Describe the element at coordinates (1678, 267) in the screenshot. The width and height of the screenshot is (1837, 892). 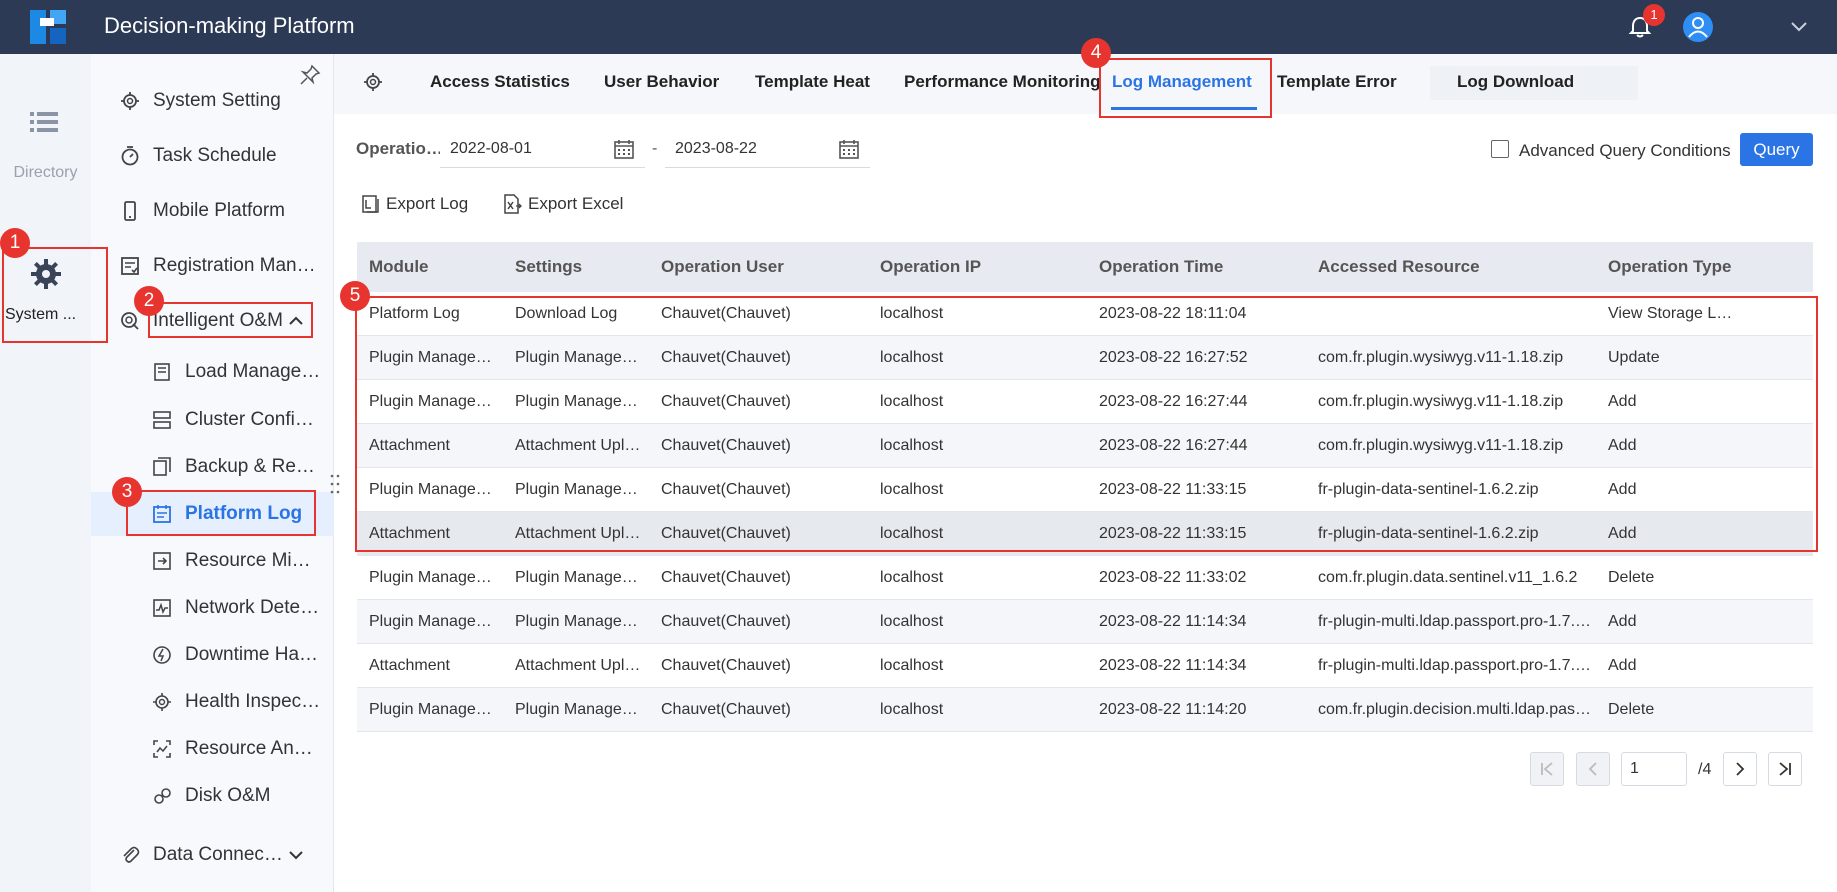
I see `table-header-cell: Operation Type` at that location.